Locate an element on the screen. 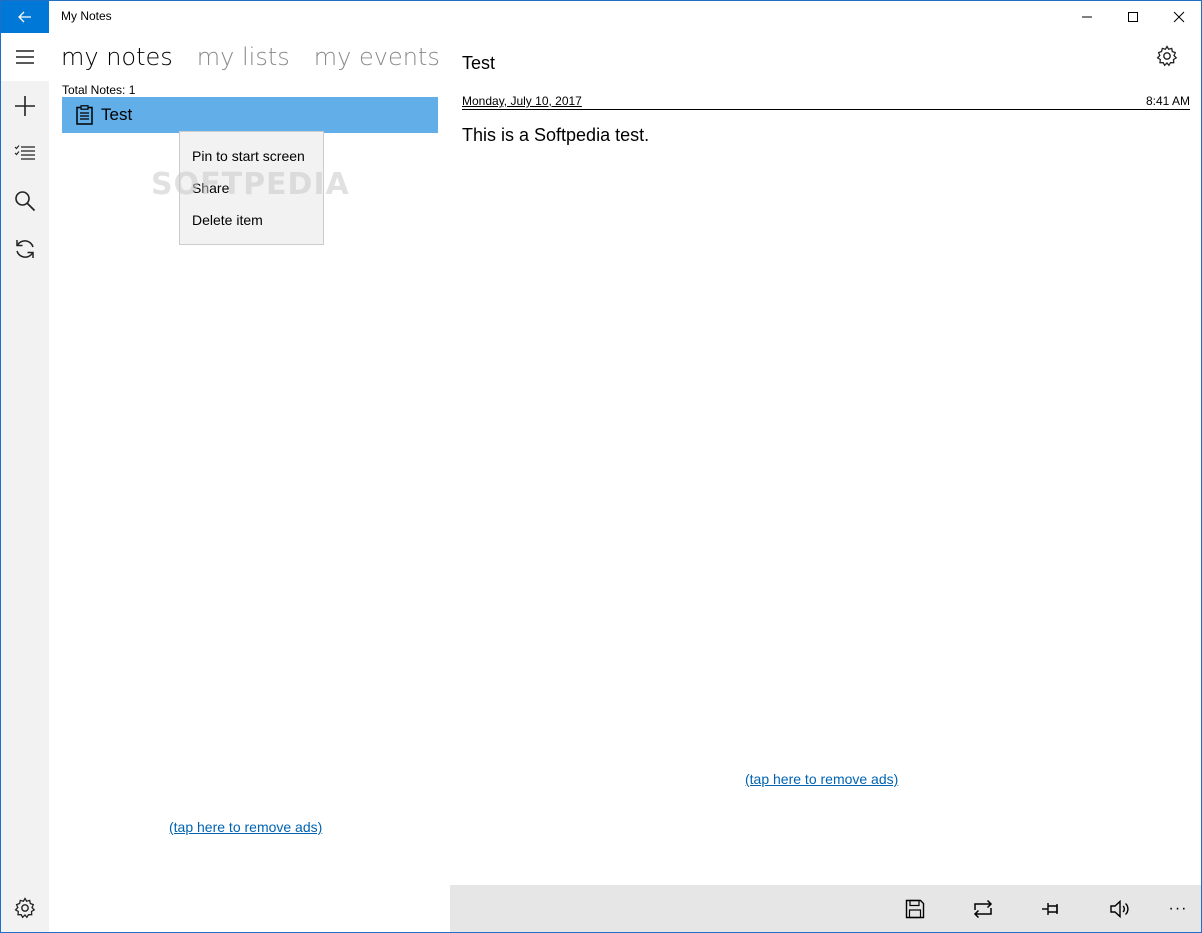 This screenshot has width=1202, height=933. total-notes-count: Total Notes: 1 is located at coordinates (99, 90).